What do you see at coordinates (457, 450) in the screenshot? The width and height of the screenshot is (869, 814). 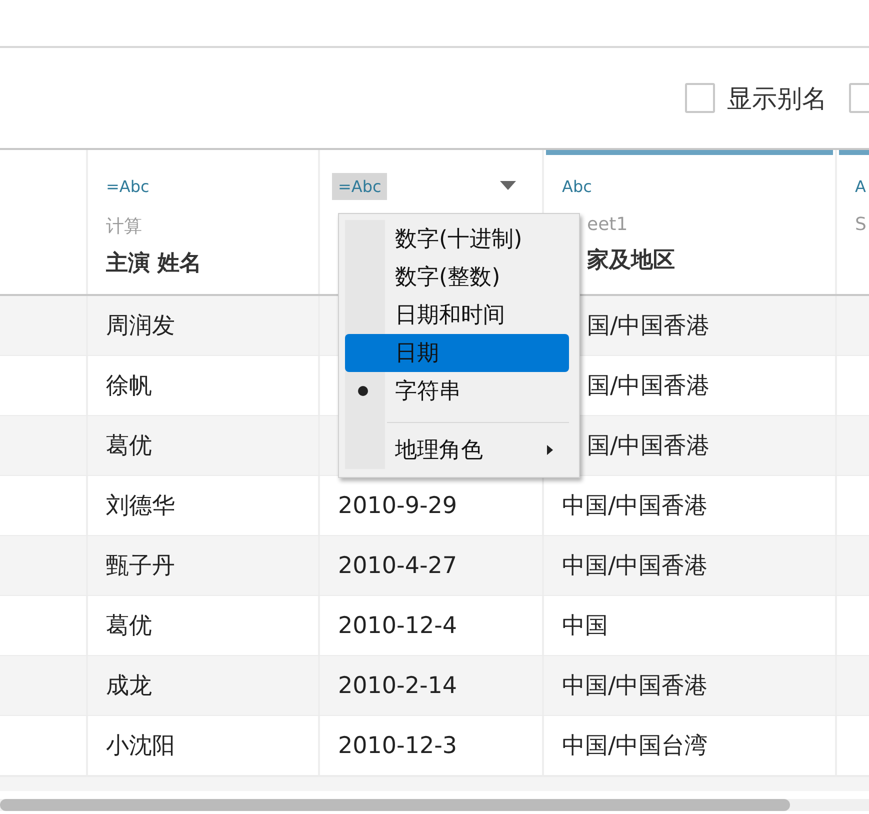 I see `menu-item: 地理角色` at bounding box center [457, 450].